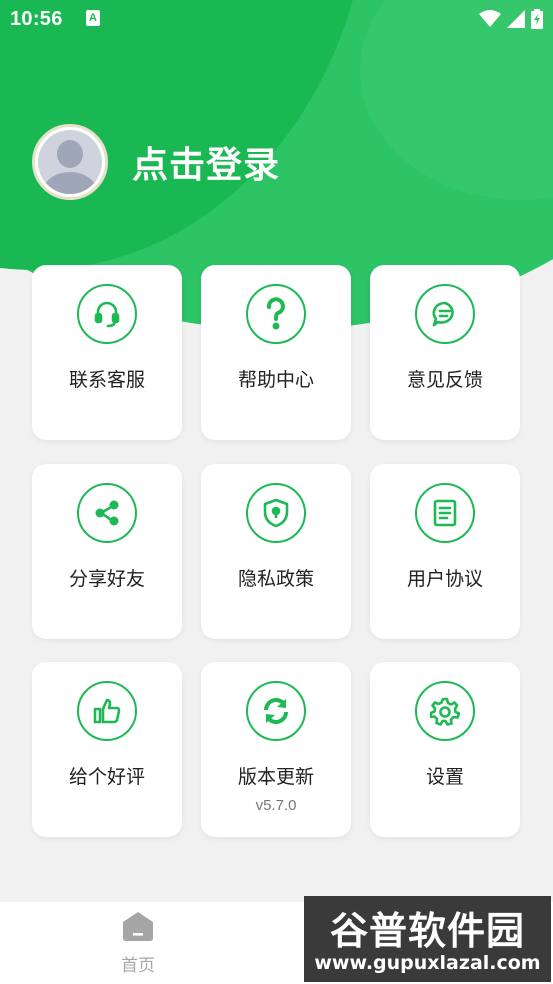 The height and width of the screenshot is (984, 553). Describe the element at coordinates (138, 966) in the screenshot. I see `nav-home-label: 首页` at that location.